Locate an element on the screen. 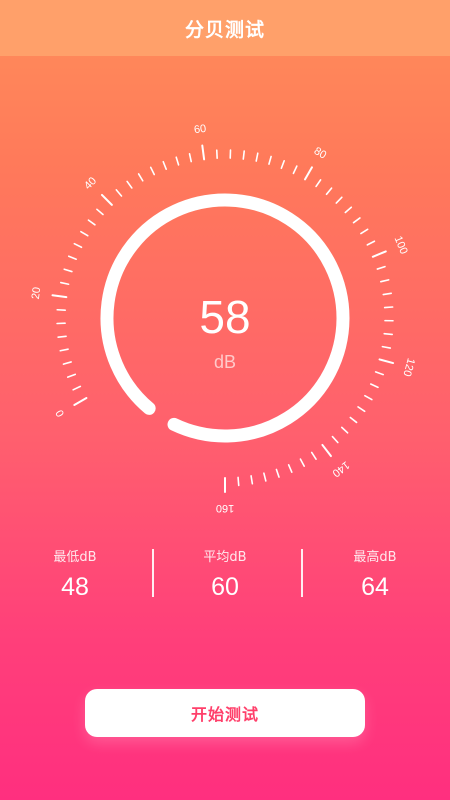 Image resolution: width=450 pixels, height=800 pixels. stat-avg: 平均dB 60 is located at coordinates (225, 575).